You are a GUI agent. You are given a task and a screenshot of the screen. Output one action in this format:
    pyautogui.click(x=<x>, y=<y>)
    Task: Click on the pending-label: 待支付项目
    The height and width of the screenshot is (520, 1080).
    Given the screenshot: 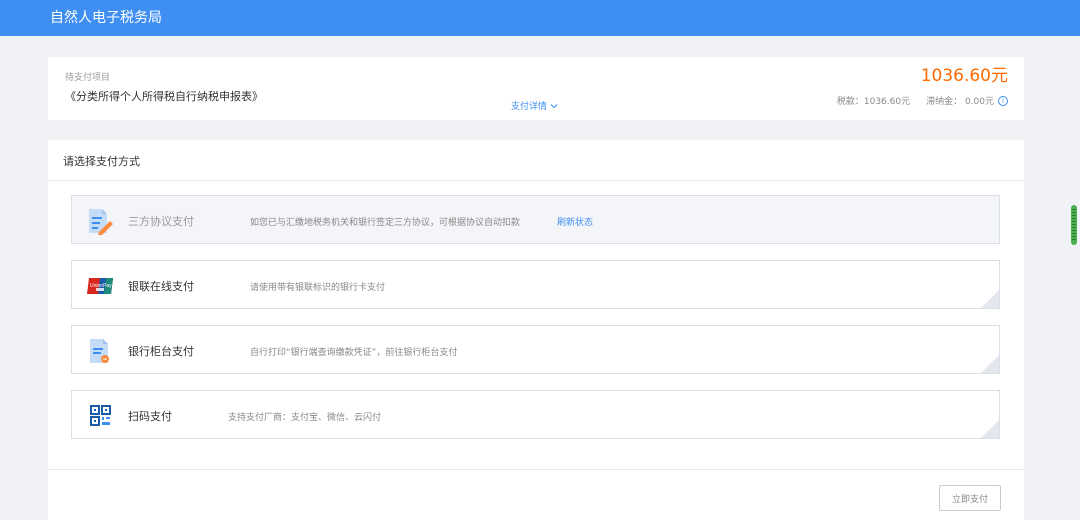 What is the action you would take?
    pyautogui.click(x=88, y=78)
    